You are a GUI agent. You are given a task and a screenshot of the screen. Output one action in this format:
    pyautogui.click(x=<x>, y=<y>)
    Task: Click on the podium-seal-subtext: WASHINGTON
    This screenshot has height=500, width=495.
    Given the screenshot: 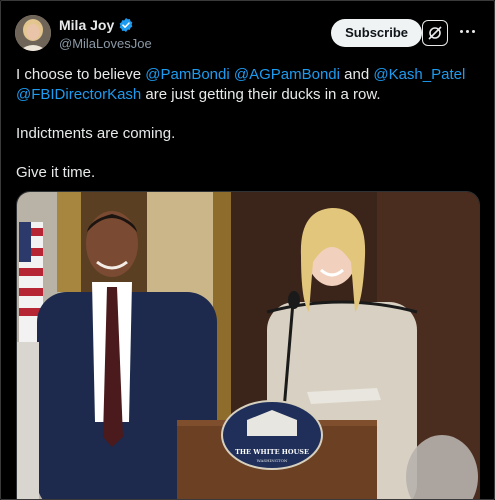 What is the action you would take?
    pyautogui.click(x=272, y=460)
    